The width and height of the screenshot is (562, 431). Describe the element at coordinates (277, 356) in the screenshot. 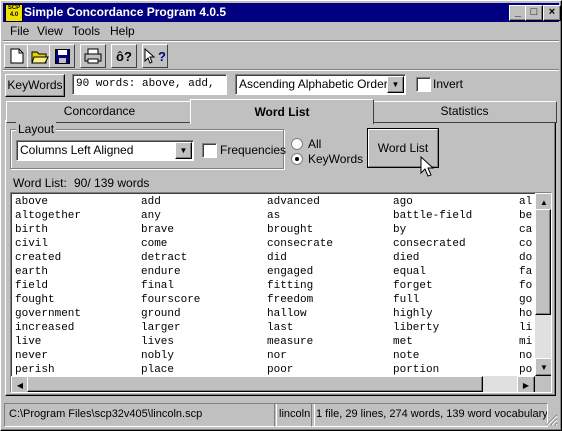

I see `word-list-cell: nor` at that location.